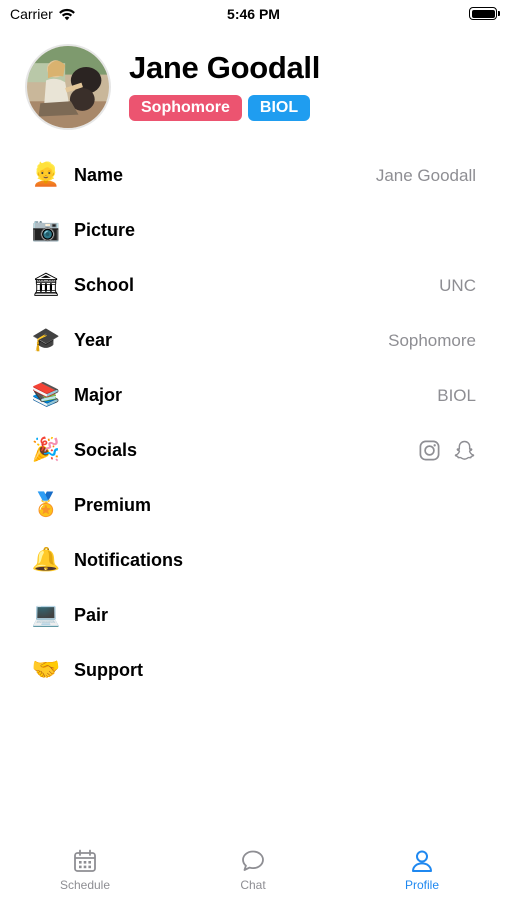 This screenshot has width=507, height=900. I want to click on settings-row-major: 📚 Major BIOL, so click(253, 395).